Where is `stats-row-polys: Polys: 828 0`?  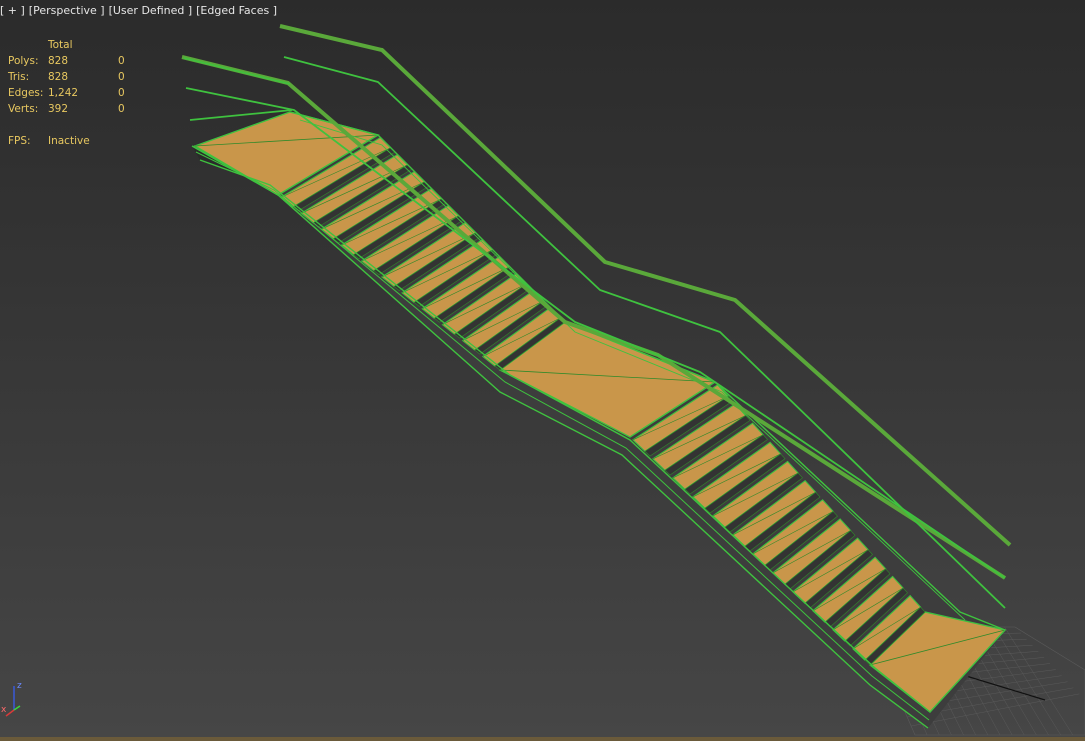
stats-row-polys: Polys: 828 0 is located at coordinates (66, 61).